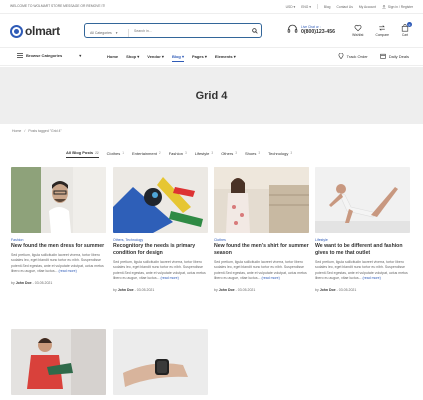  What do you see at coordinates (107, 33) in the screenshot?
I see `search-category-select: All Categories ▾` at bounding box center [107, 33].